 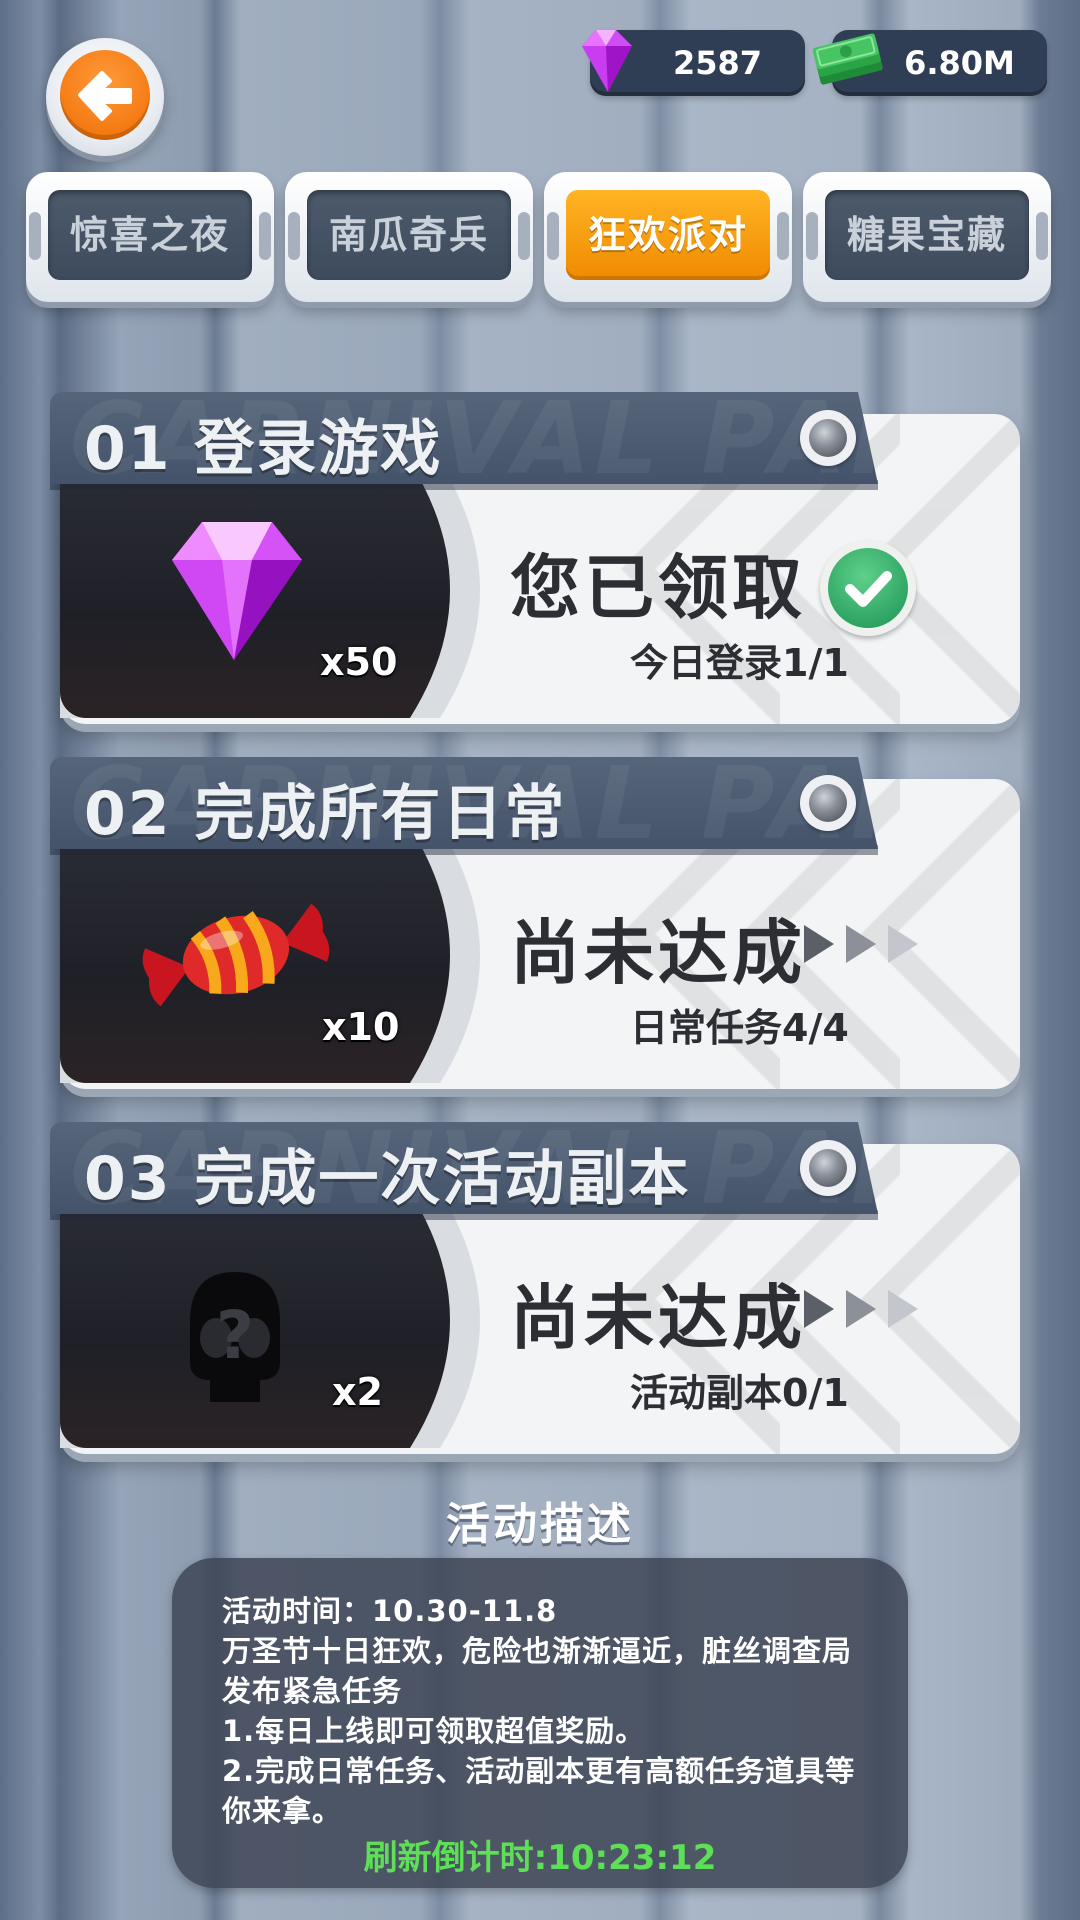 I want to click on description-line: 万圣节十日狂欢，危险也渐渐逼近，脏丝调查局, so click(x=537, y=1651).